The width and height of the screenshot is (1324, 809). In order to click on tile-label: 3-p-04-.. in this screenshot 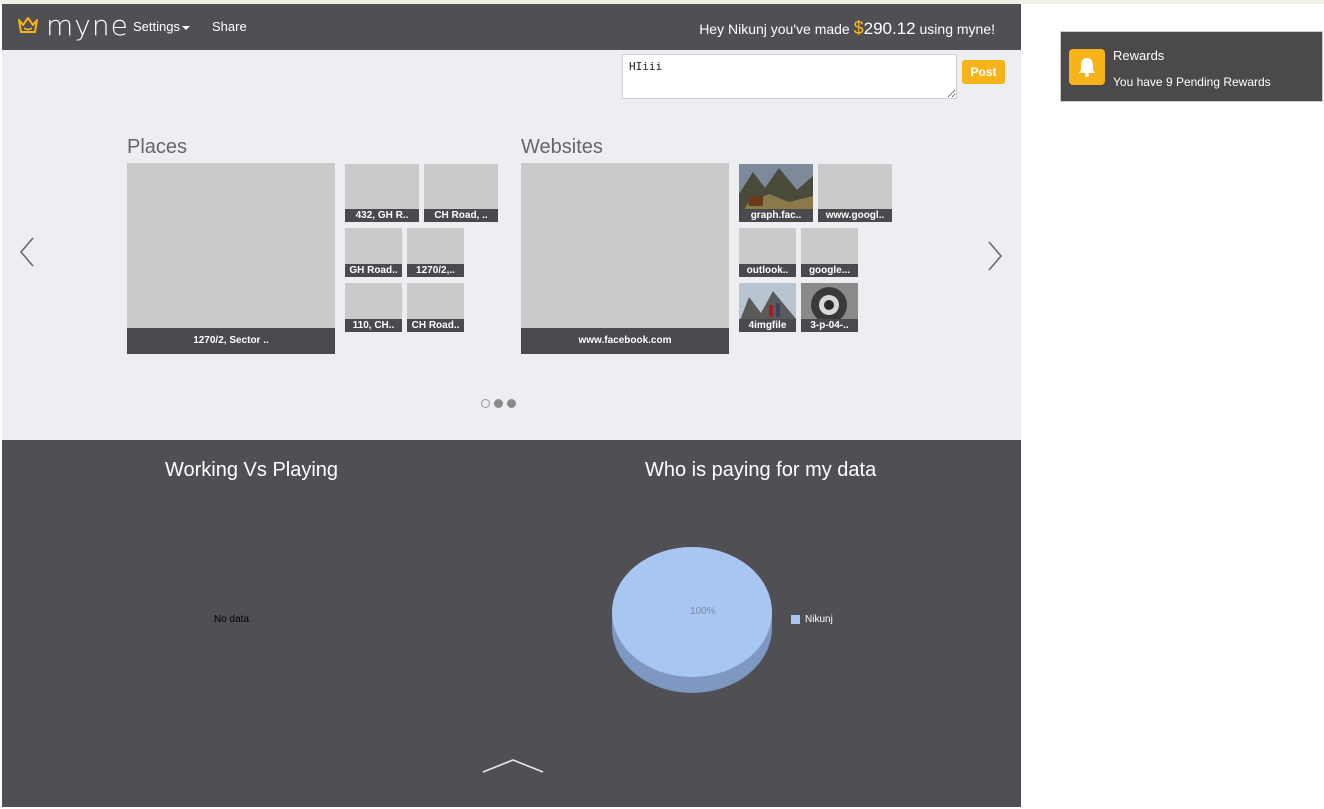, I will do `click(829, 325)`.